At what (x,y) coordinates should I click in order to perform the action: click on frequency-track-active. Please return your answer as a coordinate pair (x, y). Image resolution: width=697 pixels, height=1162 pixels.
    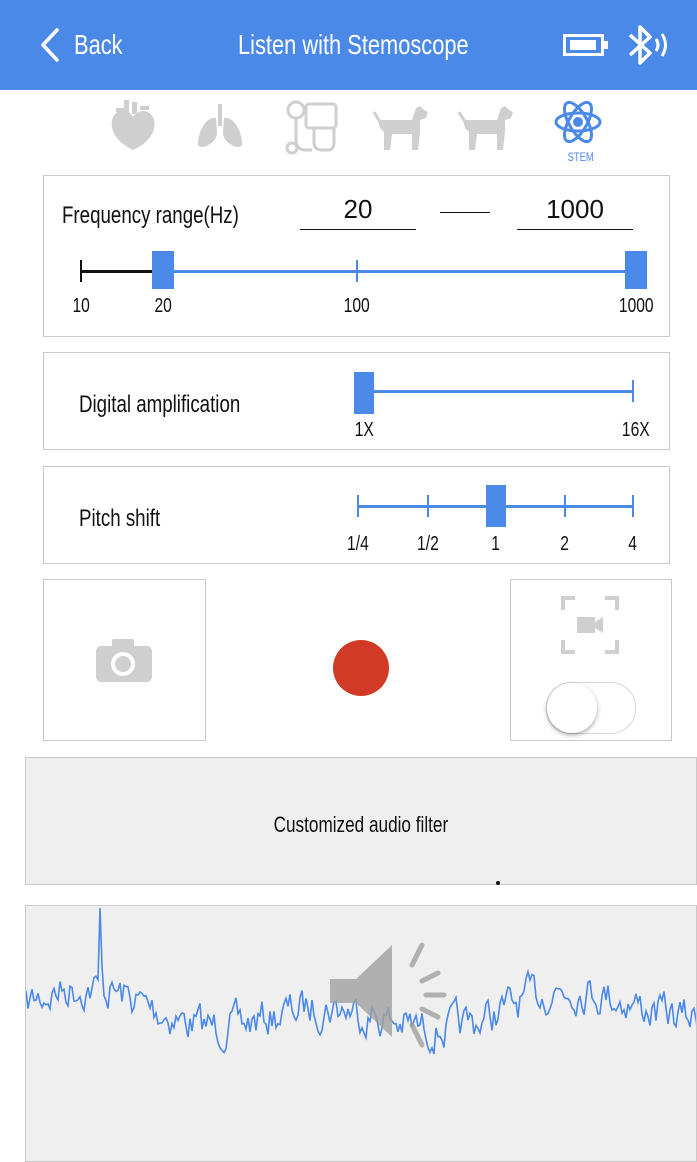
    Looking at the image, I should click on (398, 271).